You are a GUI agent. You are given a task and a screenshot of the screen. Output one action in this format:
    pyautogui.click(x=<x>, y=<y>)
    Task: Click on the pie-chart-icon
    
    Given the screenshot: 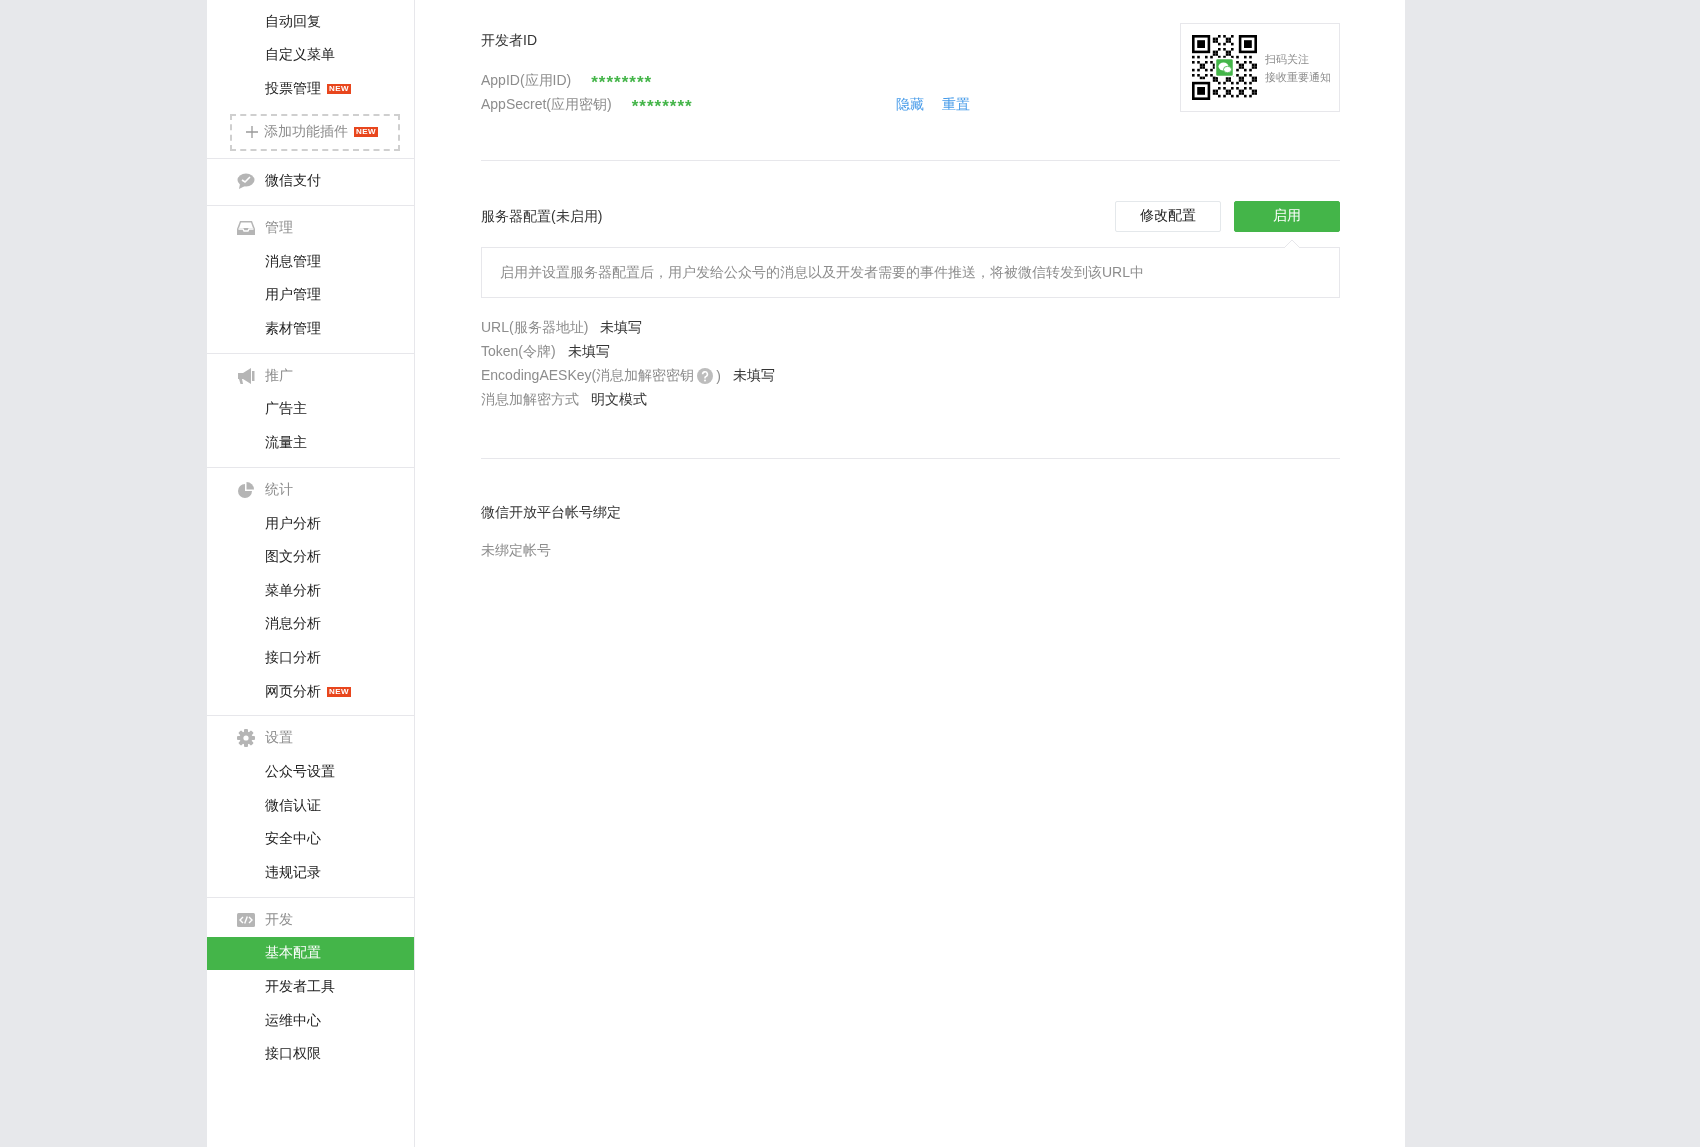 What is the action you would take?
    pyautogui.click(x=246, y=489)
    